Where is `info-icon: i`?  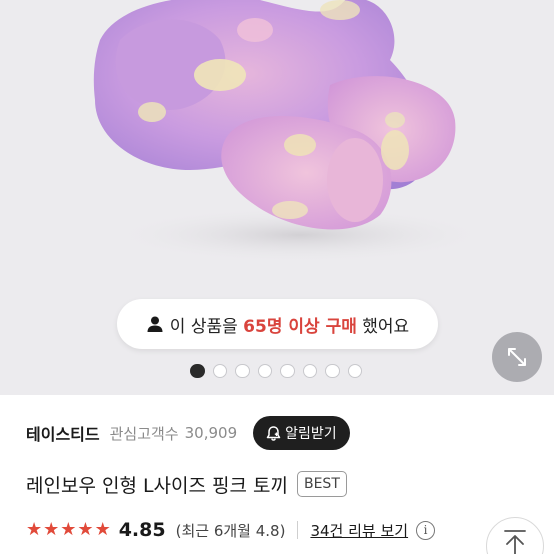 info-icon: i is located at coordinates (426, 530).